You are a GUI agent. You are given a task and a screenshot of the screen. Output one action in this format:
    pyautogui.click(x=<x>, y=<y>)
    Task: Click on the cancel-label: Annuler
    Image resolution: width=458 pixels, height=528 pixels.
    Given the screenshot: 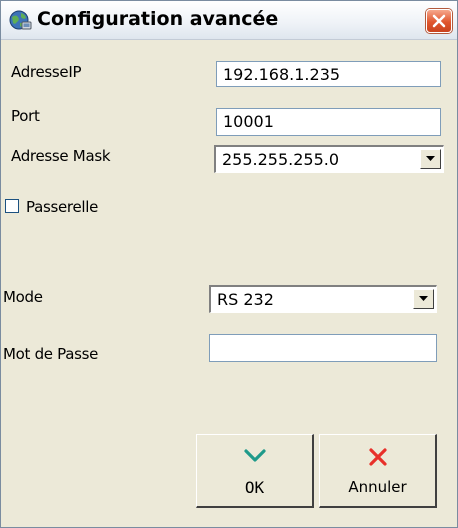 What is the action you would take?
    pyautogui.click(x=377, y=487)
    